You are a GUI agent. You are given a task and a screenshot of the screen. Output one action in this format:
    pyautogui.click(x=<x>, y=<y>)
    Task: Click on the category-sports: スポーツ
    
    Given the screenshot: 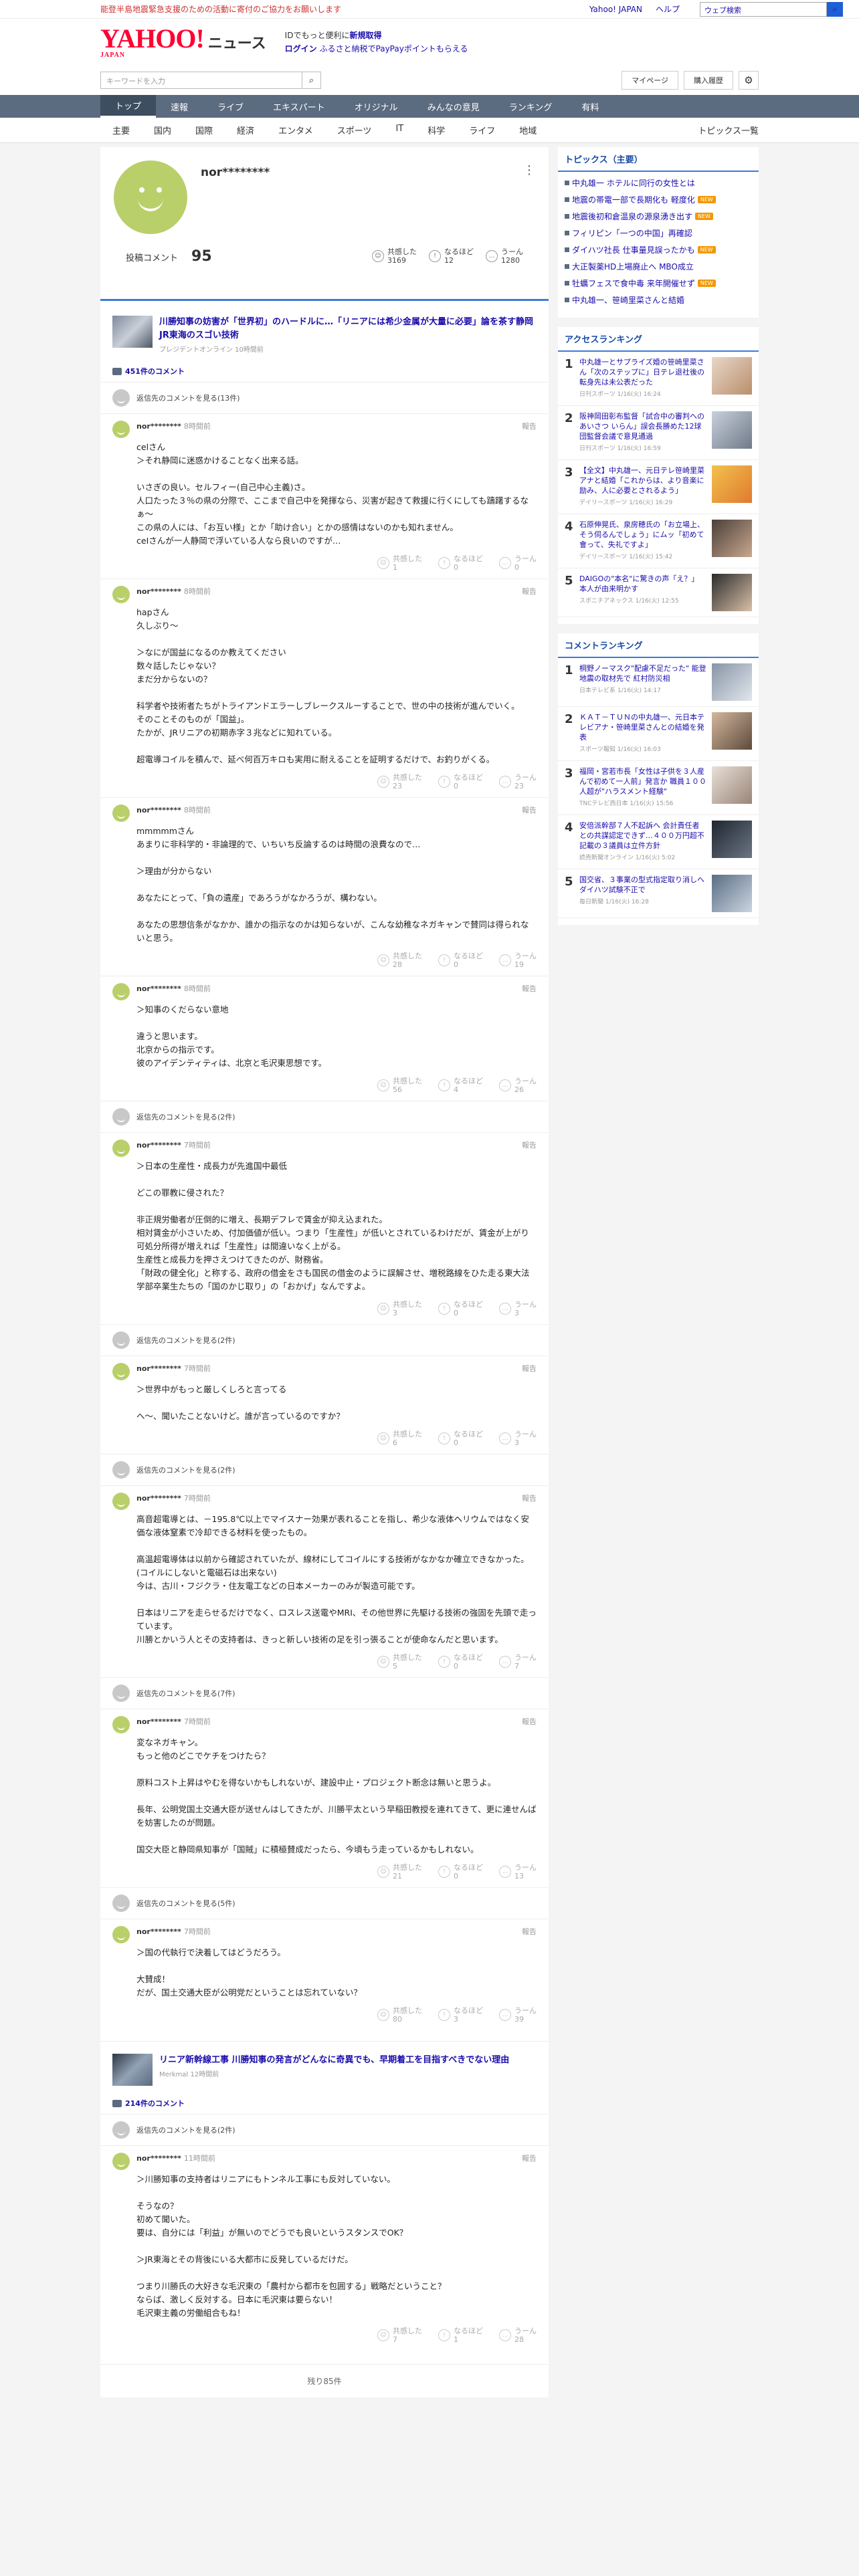 What is the action you would take?
    pyautogui.click(x=355, y=130)
    